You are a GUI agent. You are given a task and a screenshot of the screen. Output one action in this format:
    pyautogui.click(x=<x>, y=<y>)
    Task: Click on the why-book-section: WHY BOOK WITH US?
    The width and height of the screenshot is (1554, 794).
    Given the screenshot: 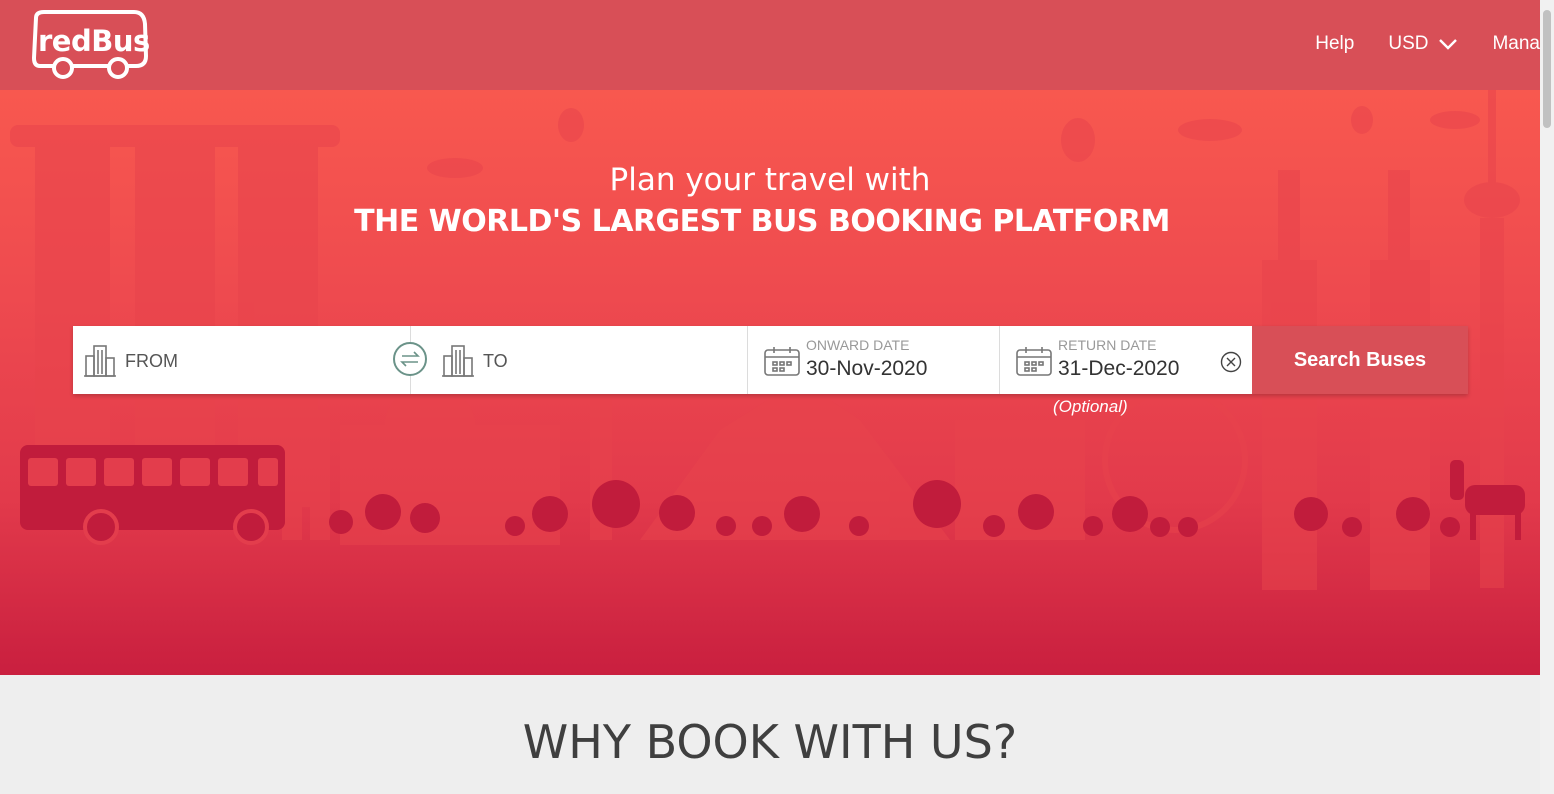 What is the action you would take?
    pyautogui.click(x=770, y=734)
    